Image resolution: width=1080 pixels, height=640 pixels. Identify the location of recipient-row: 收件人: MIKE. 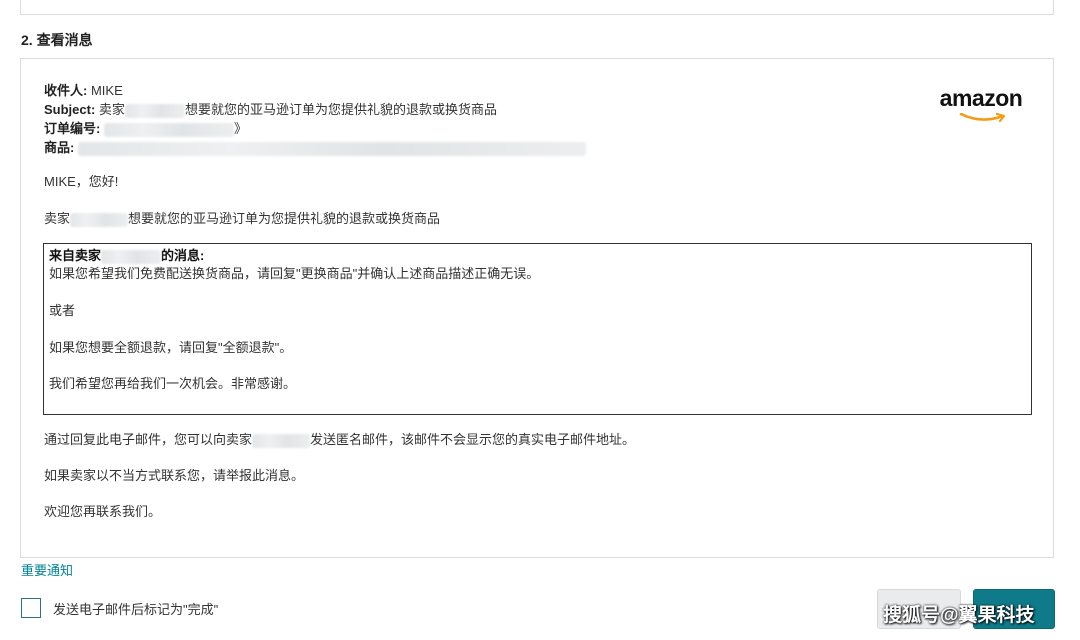
(315, 90).